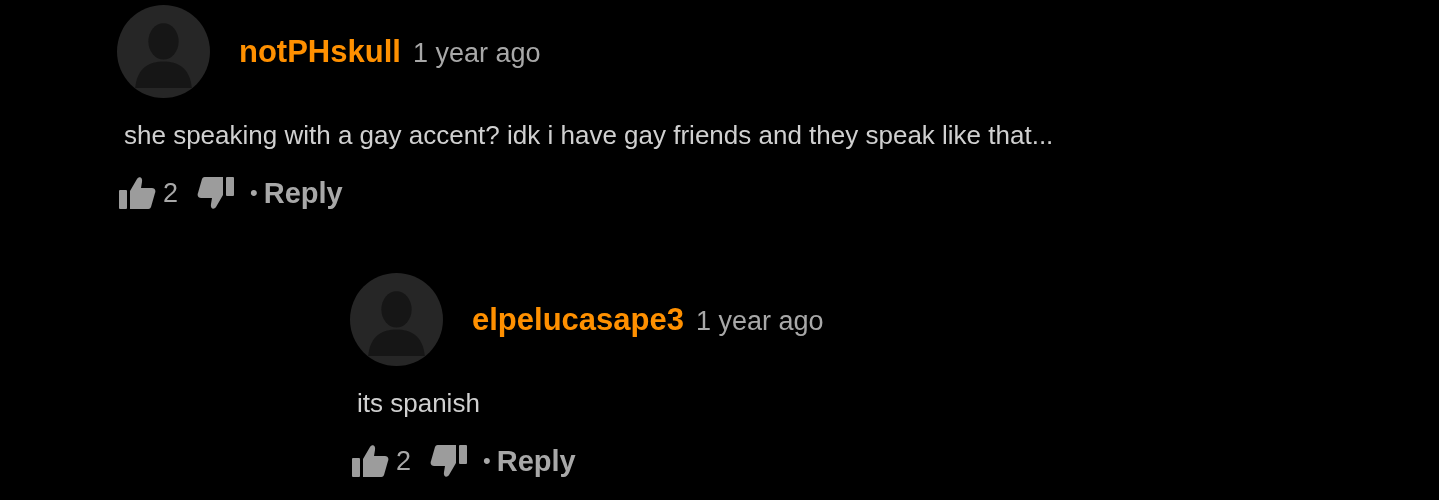 The height and width of the screenshot is (500, 1439). I want to click on username: notPHskull, so click(320, 51).